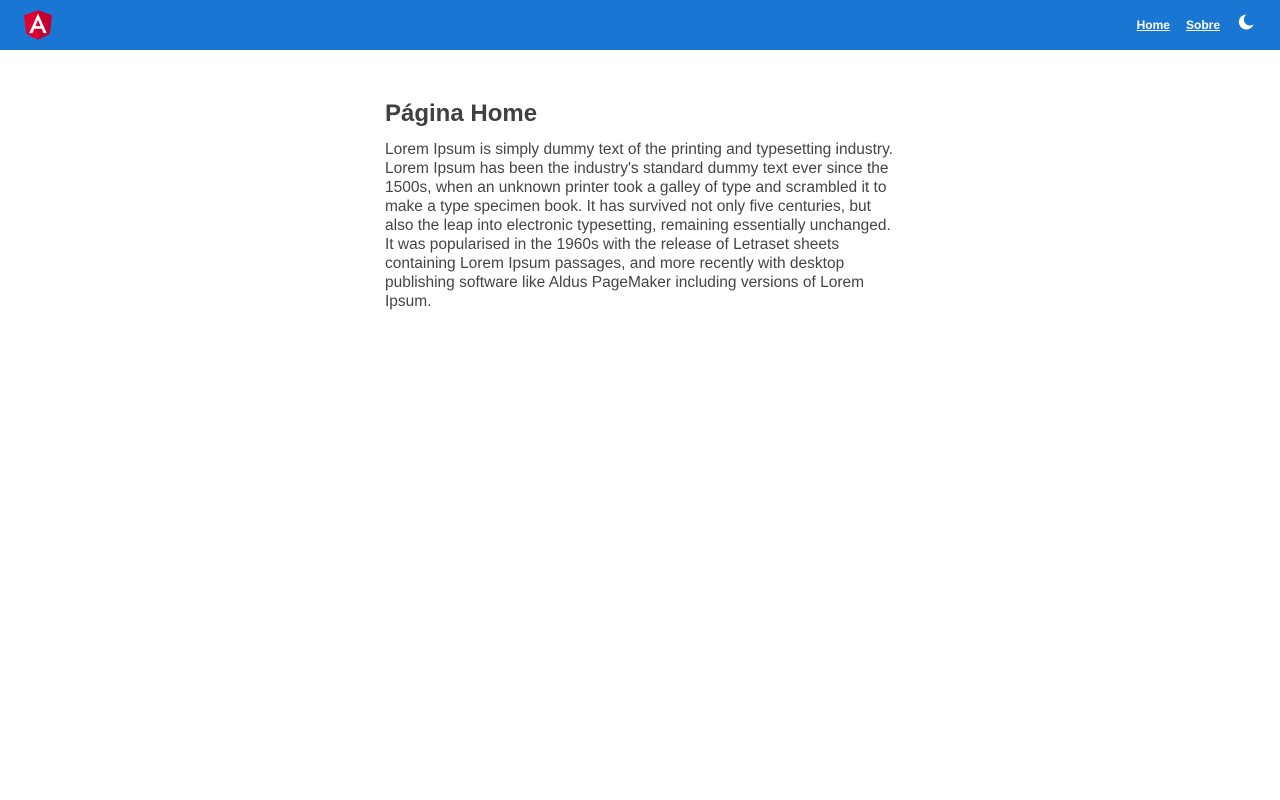  Describe the element at coordinates (640, 25) in the screenshot. I see `top-toolbar: Home Sobre` at that location.